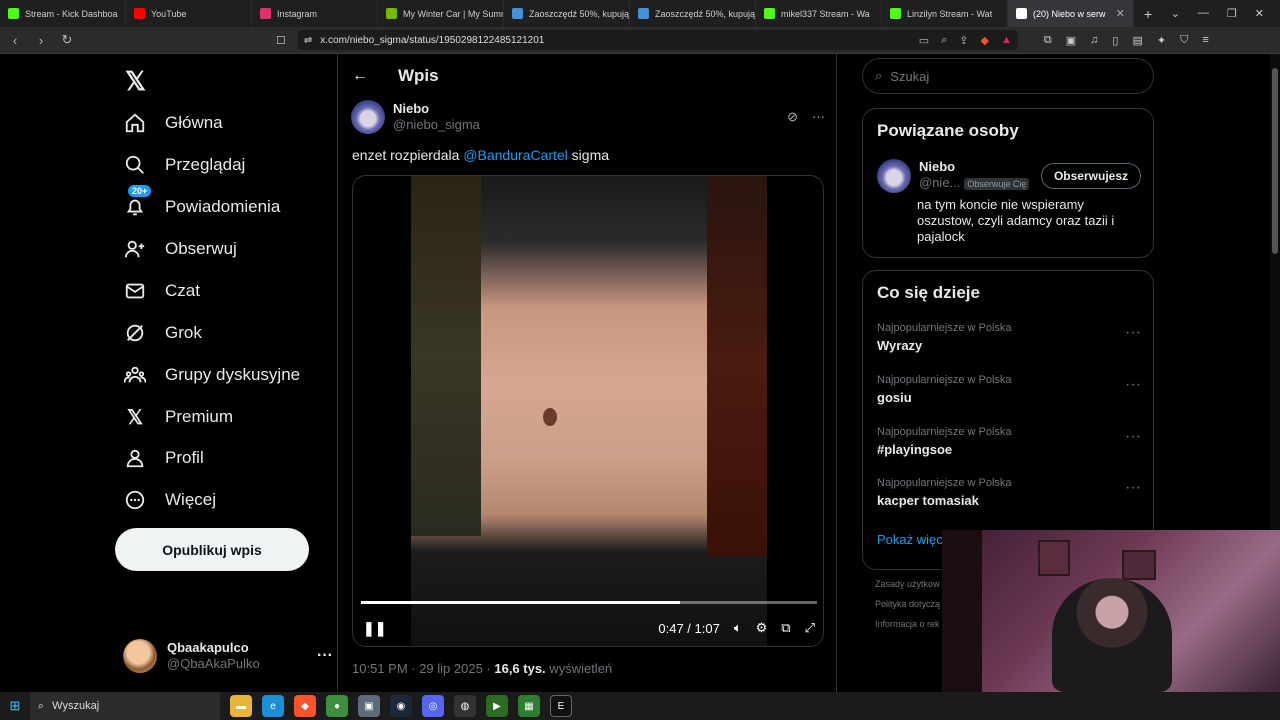  What do you see at coordinates (67, 40) in the screenshot?
I see `reload-icon: ↻` at bounding box center [67, 40].